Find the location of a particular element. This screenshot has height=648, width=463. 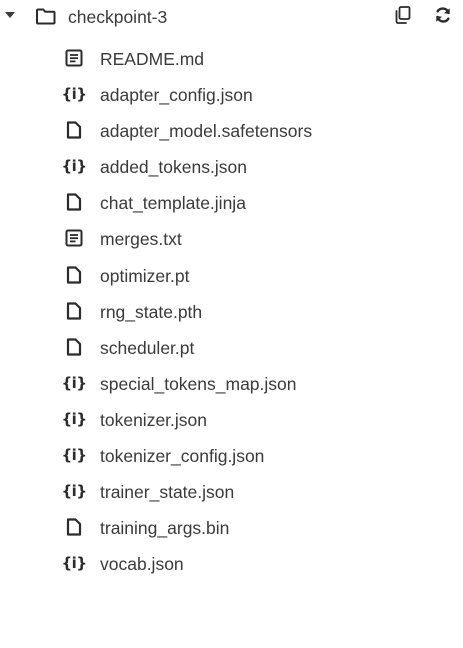

file-row: {i} tokenizer.json is located at coordinates (231, 419).